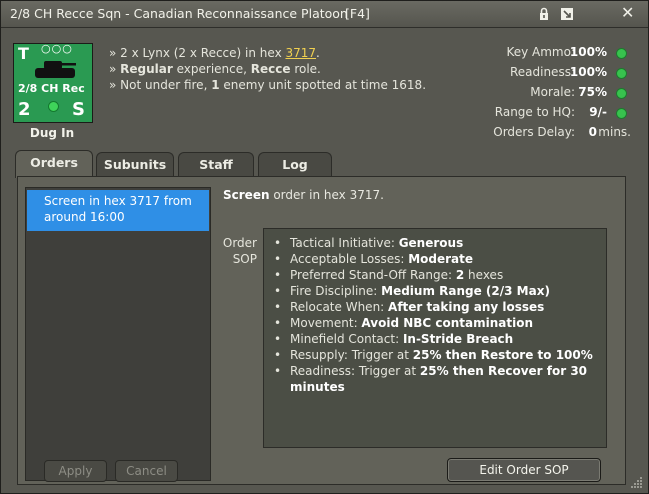 The image size is (649, 494). I want to click on unit-posture-label: Dug In, so click(52, 133).